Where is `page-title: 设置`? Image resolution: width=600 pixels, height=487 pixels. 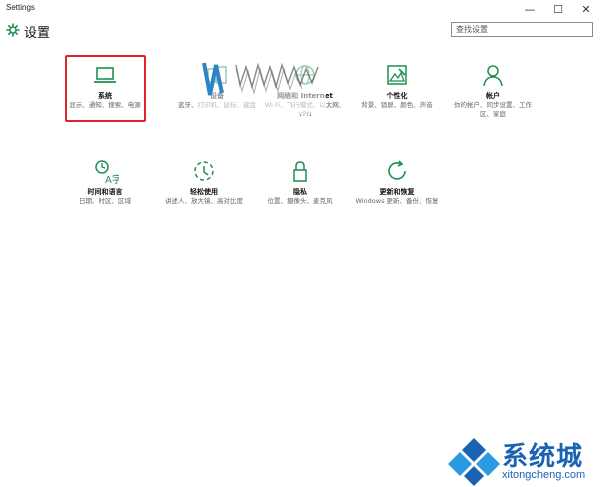 page-title: 设置 is located at coordinates (37, 33).